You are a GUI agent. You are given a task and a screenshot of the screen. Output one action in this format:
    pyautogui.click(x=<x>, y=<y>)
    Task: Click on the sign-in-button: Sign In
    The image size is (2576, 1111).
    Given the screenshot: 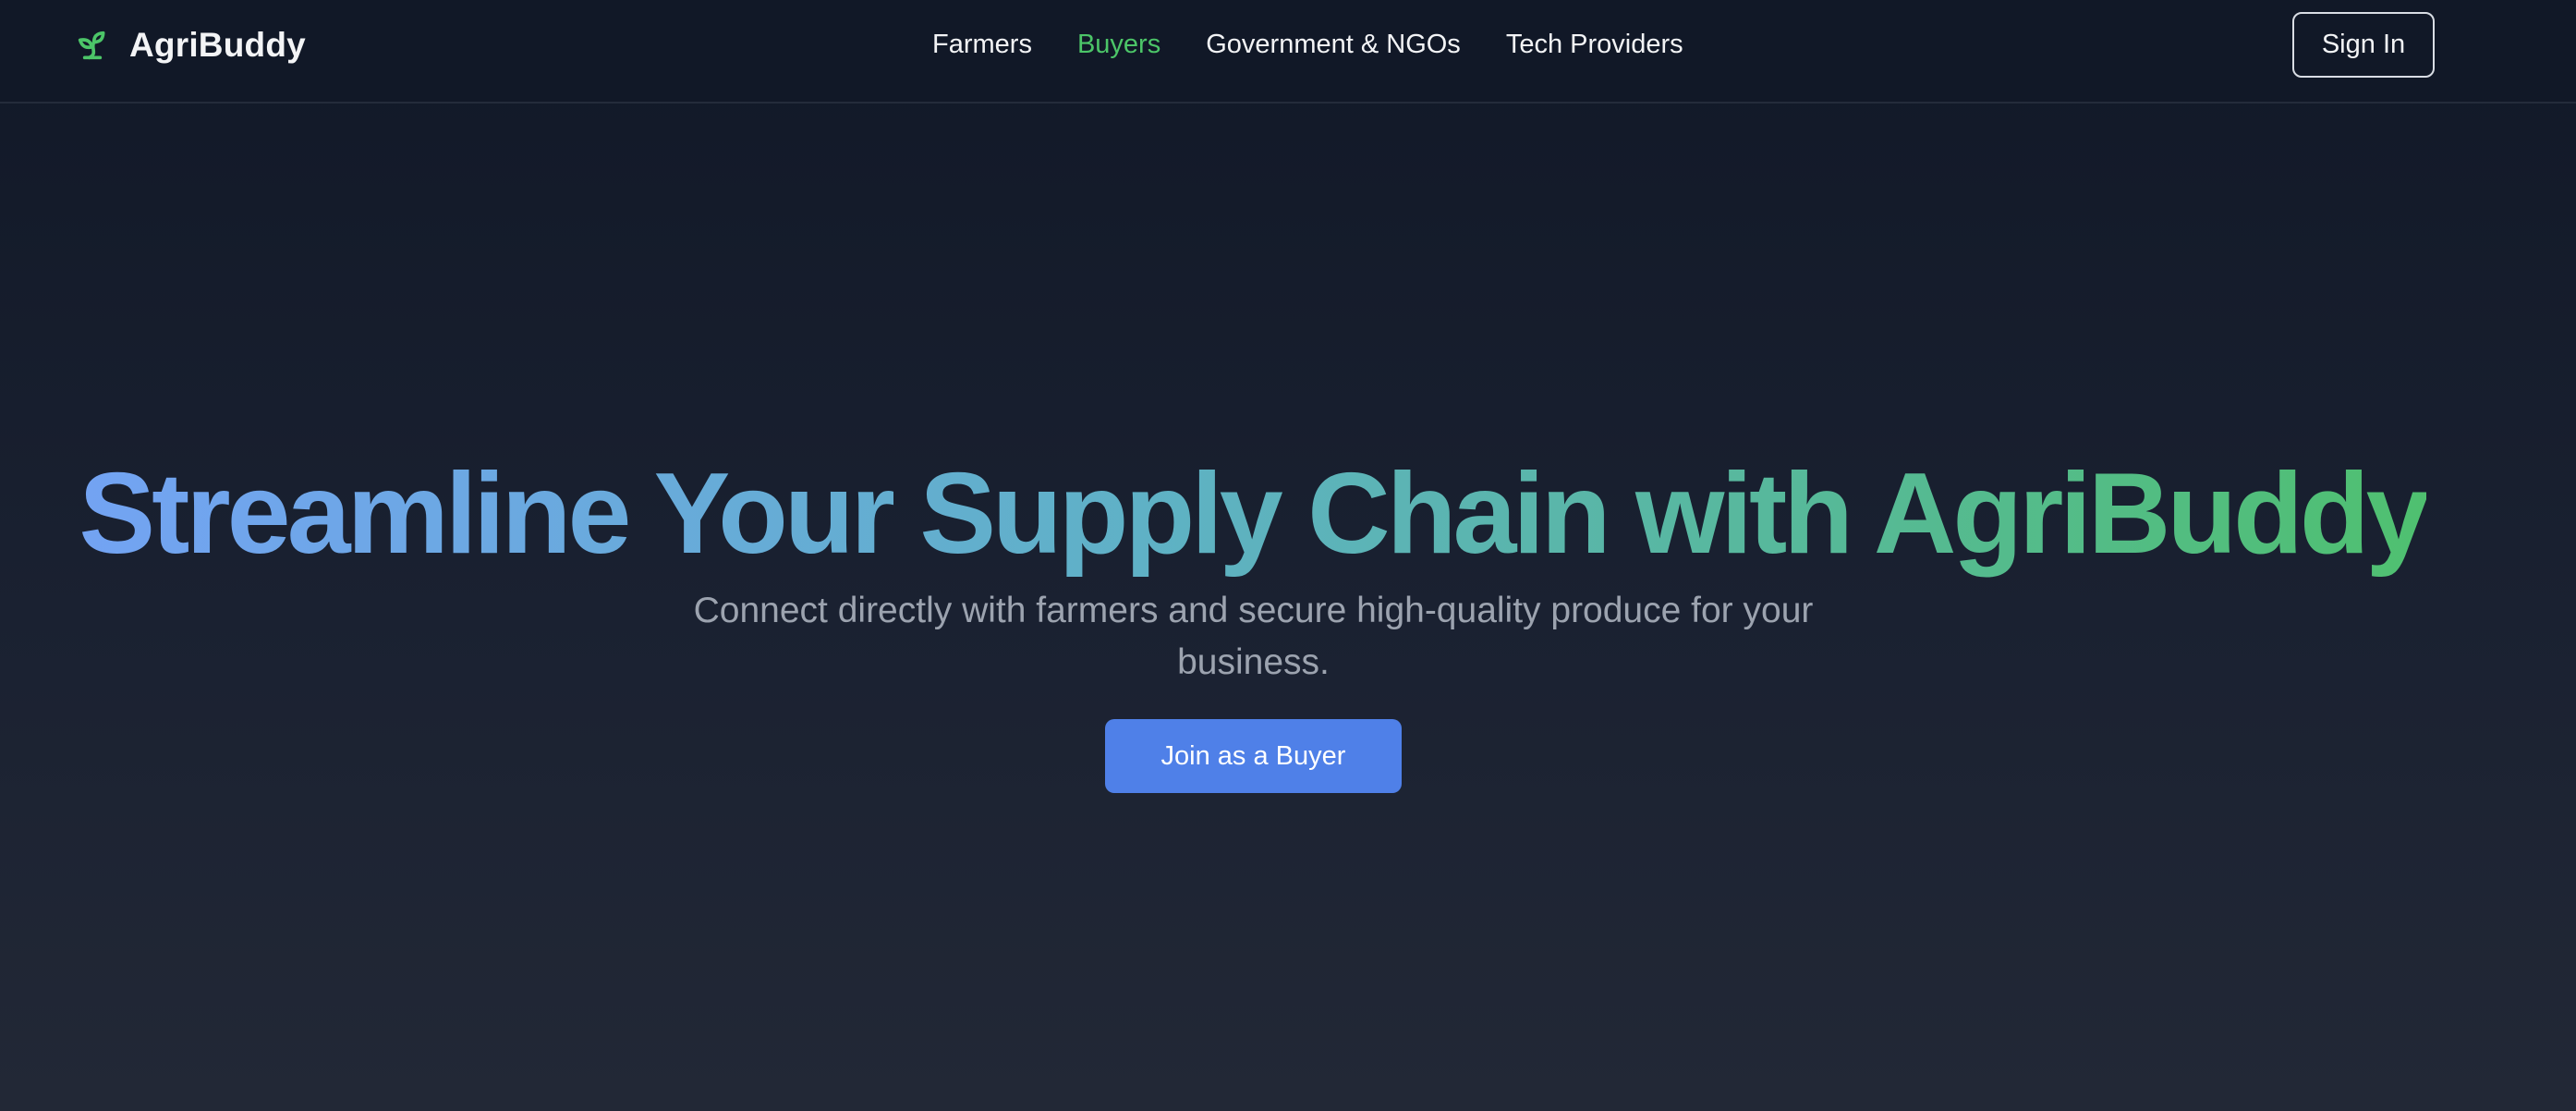 What is the action you would take?
    pyautogui.click(x=2363, y=45)
    